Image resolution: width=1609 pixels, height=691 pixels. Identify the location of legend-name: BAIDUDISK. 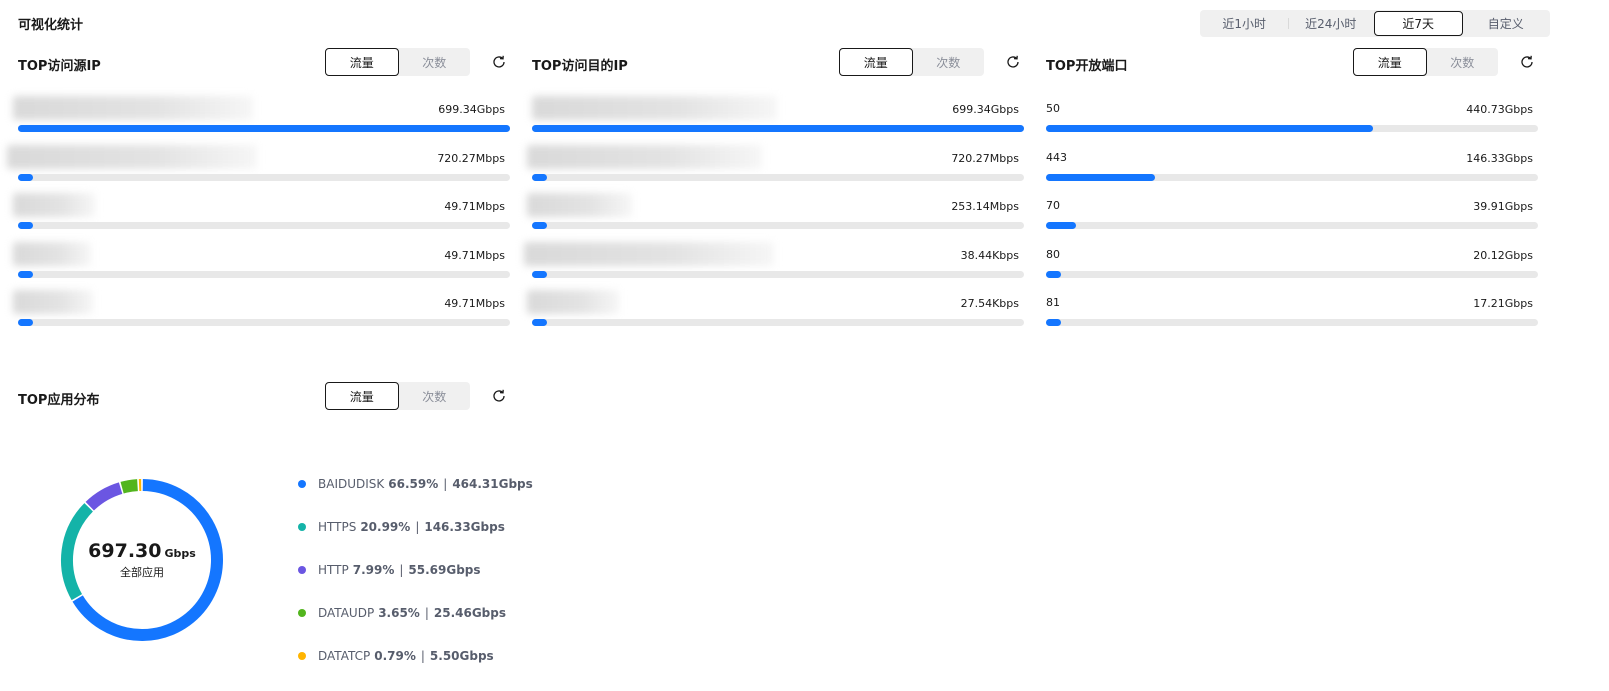
(351, 483).